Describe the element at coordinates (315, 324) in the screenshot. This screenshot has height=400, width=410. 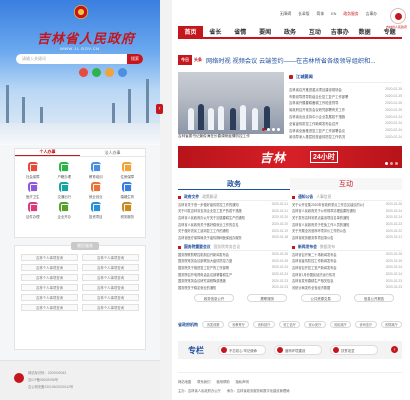
I see `dept-link: 省公安厅` at that location.